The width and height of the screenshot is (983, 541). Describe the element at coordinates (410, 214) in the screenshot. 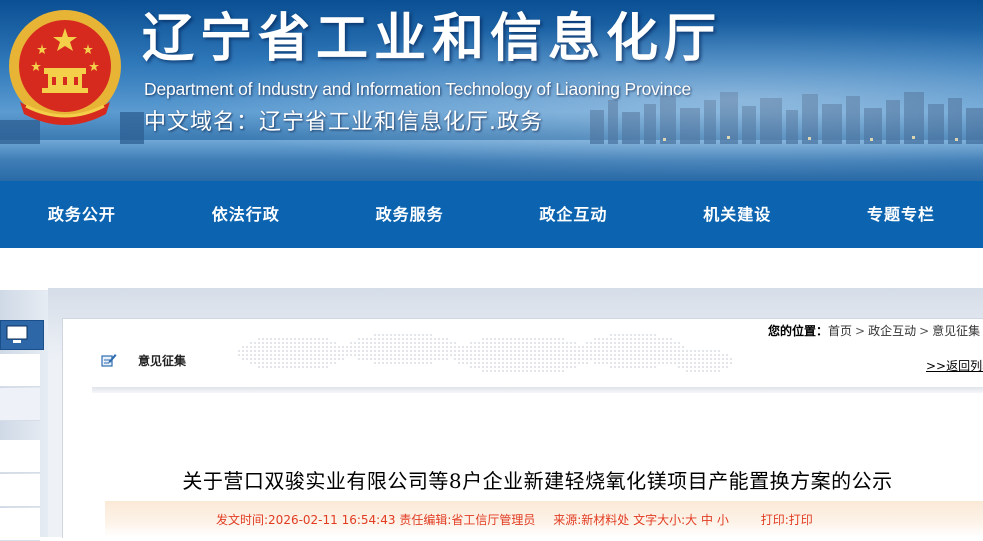

I see `nav-item-gov-services: 政务服务` at that location.